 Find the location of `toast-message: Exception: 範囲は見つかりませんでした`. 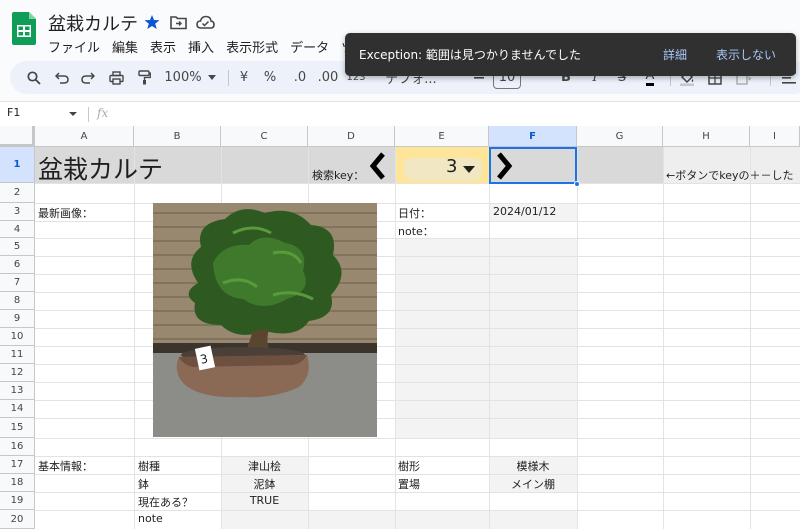

toast-message: Exception: 範囲は見つかりませんでした is located at coordinates (470, 55).